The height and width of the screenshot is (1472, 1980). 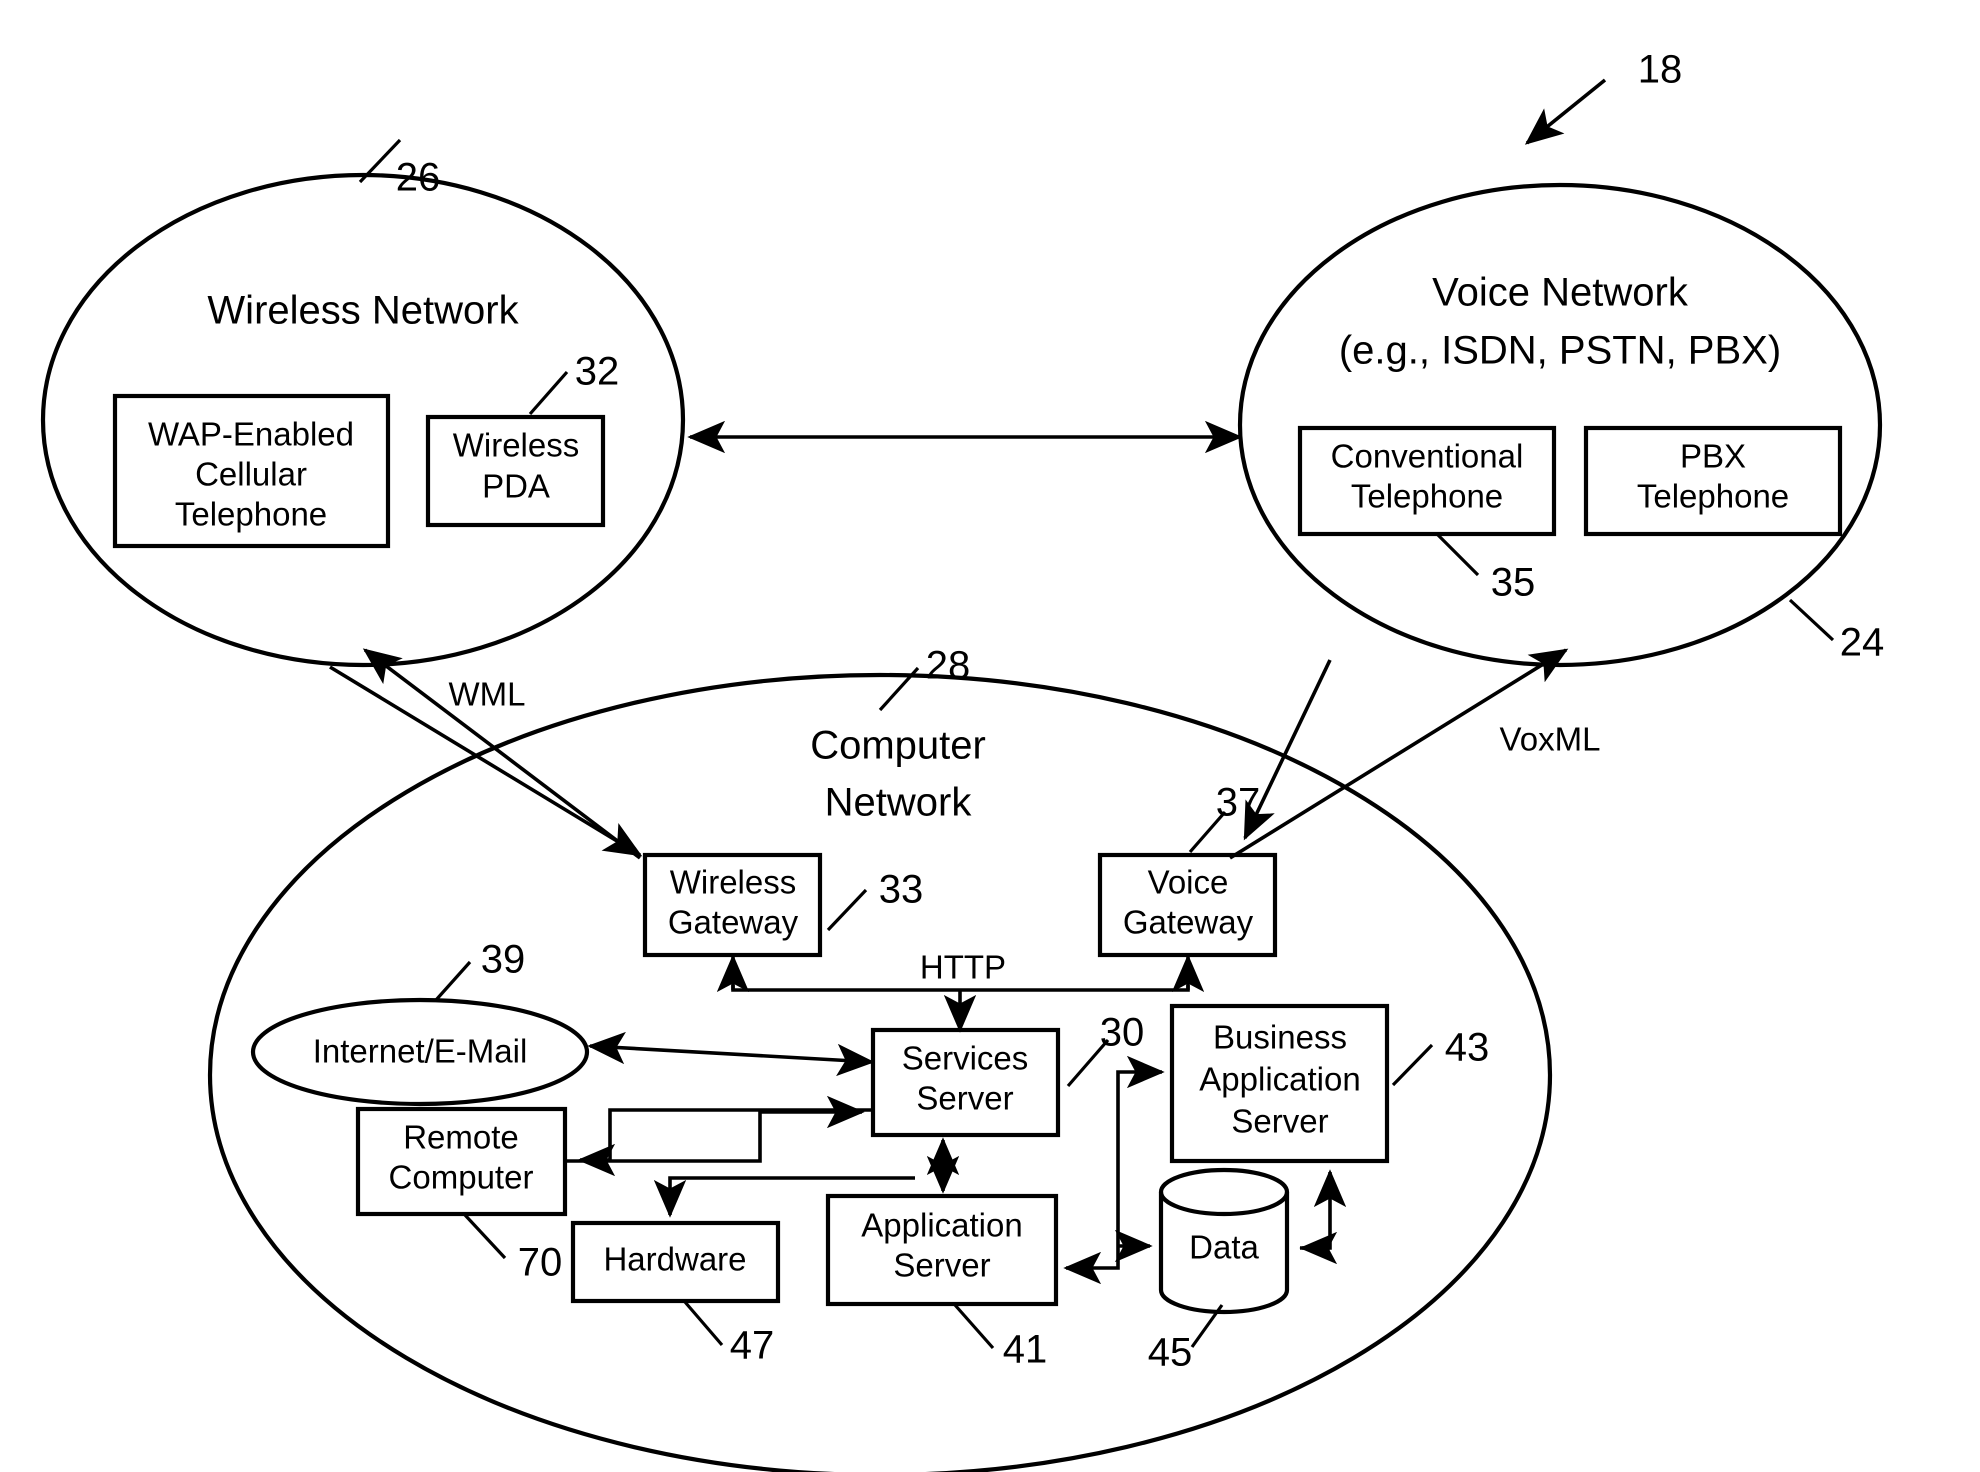 I want to click on voice-gateway-group: Voice Gateway 37, so click(x=1187, y=869).